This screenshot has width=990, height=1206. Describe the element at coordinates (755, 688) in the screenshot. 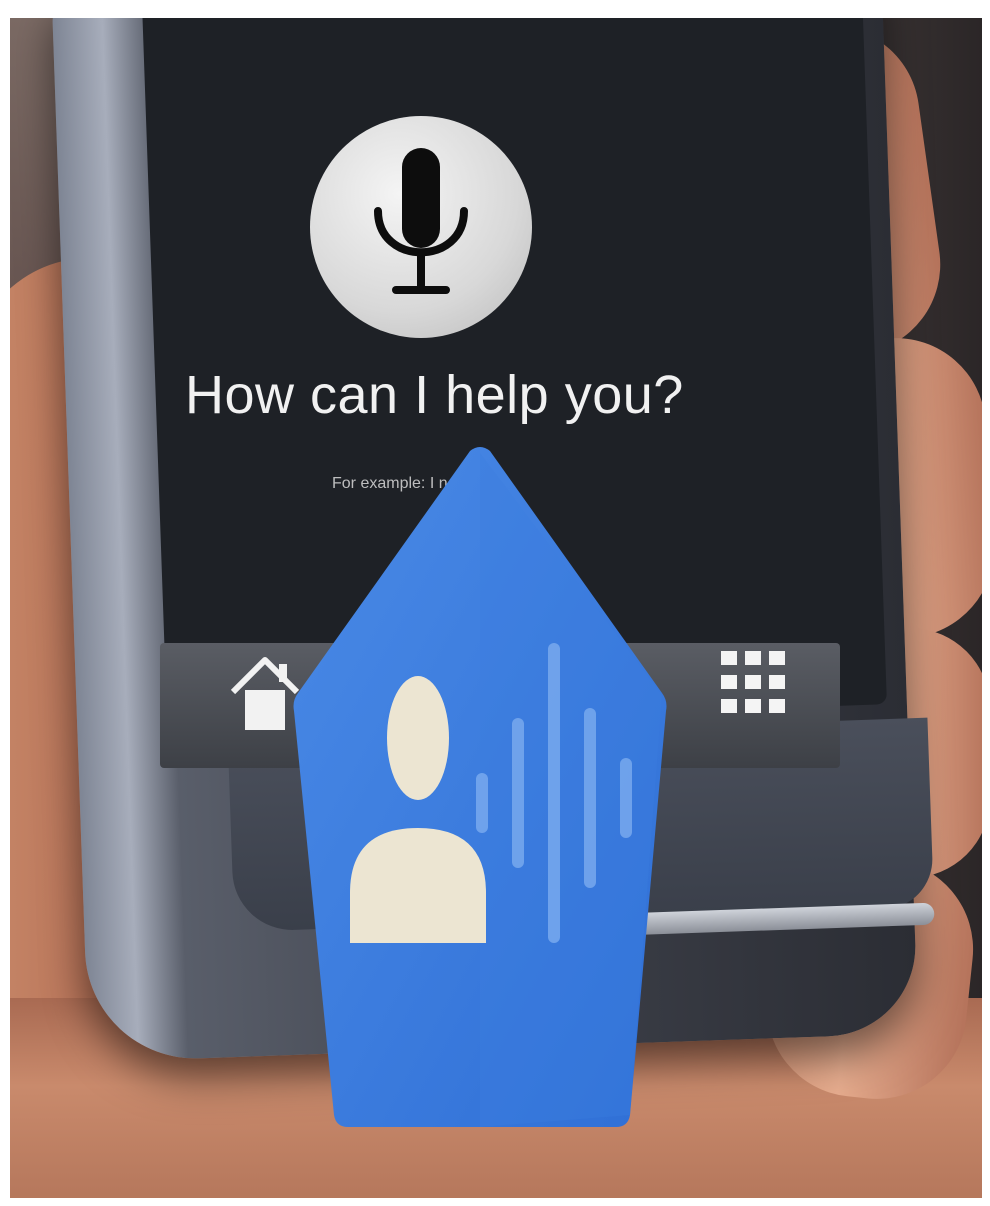

I see `apps-grid-icon` at that location.